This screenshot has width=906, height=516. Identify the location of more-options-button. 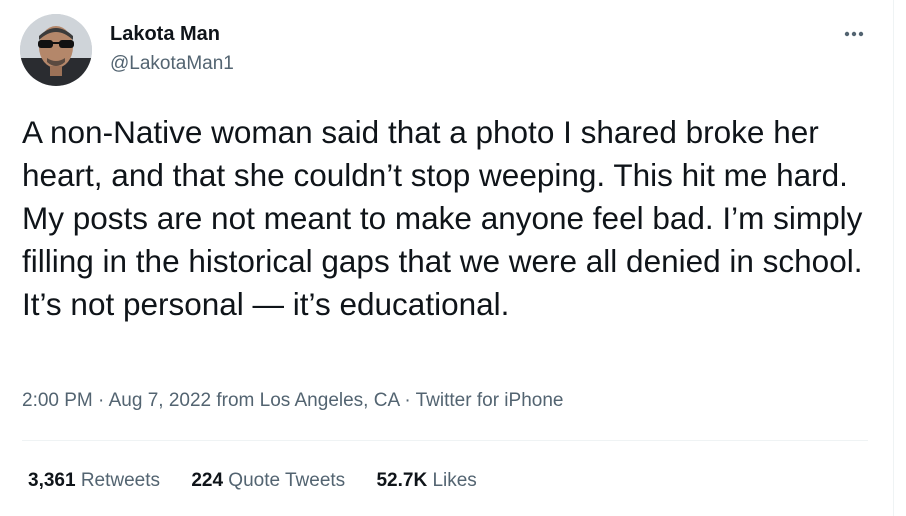
(854, 34).